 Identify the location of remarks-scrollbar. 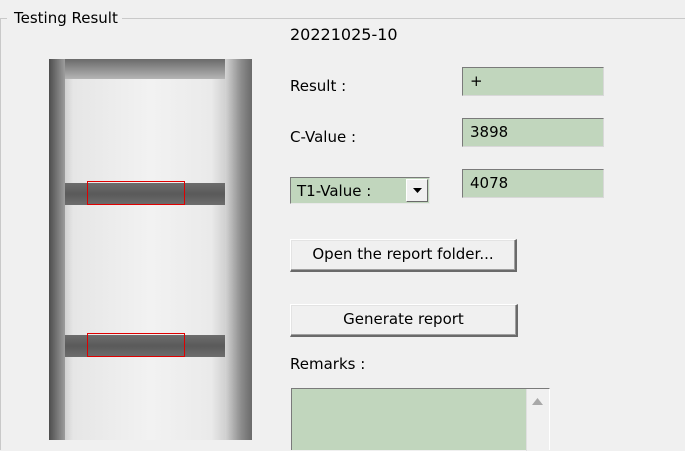
(537, 420).